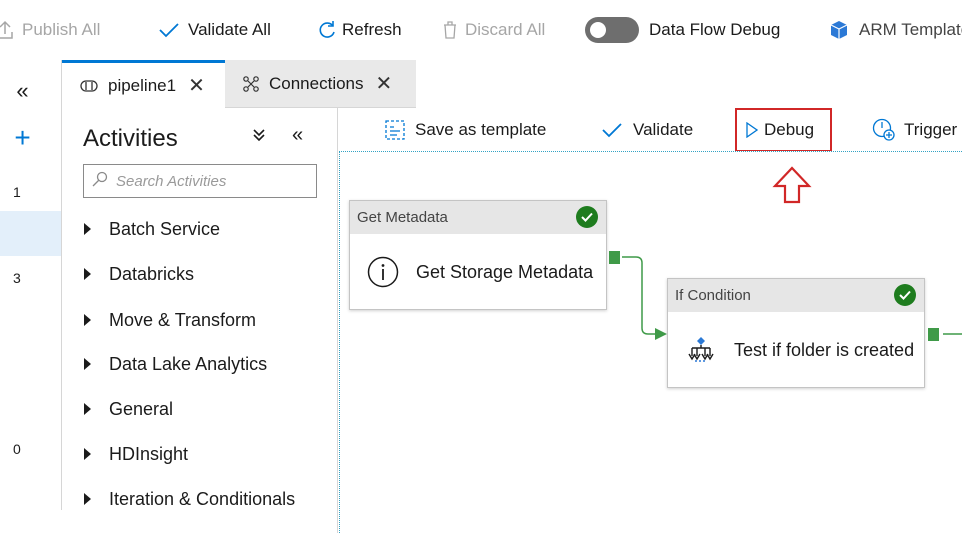  Describe the element at coordinates (512, 84) in the screenshot. I see `tab-strip: pipeline1 ✕ Connections ✕` at that location.